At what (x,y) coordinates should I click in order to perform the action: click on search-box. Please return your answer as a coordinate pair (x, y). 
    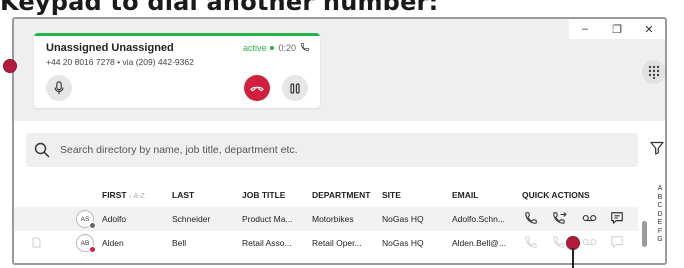
    Looking at the image, I should click on (332, 150).